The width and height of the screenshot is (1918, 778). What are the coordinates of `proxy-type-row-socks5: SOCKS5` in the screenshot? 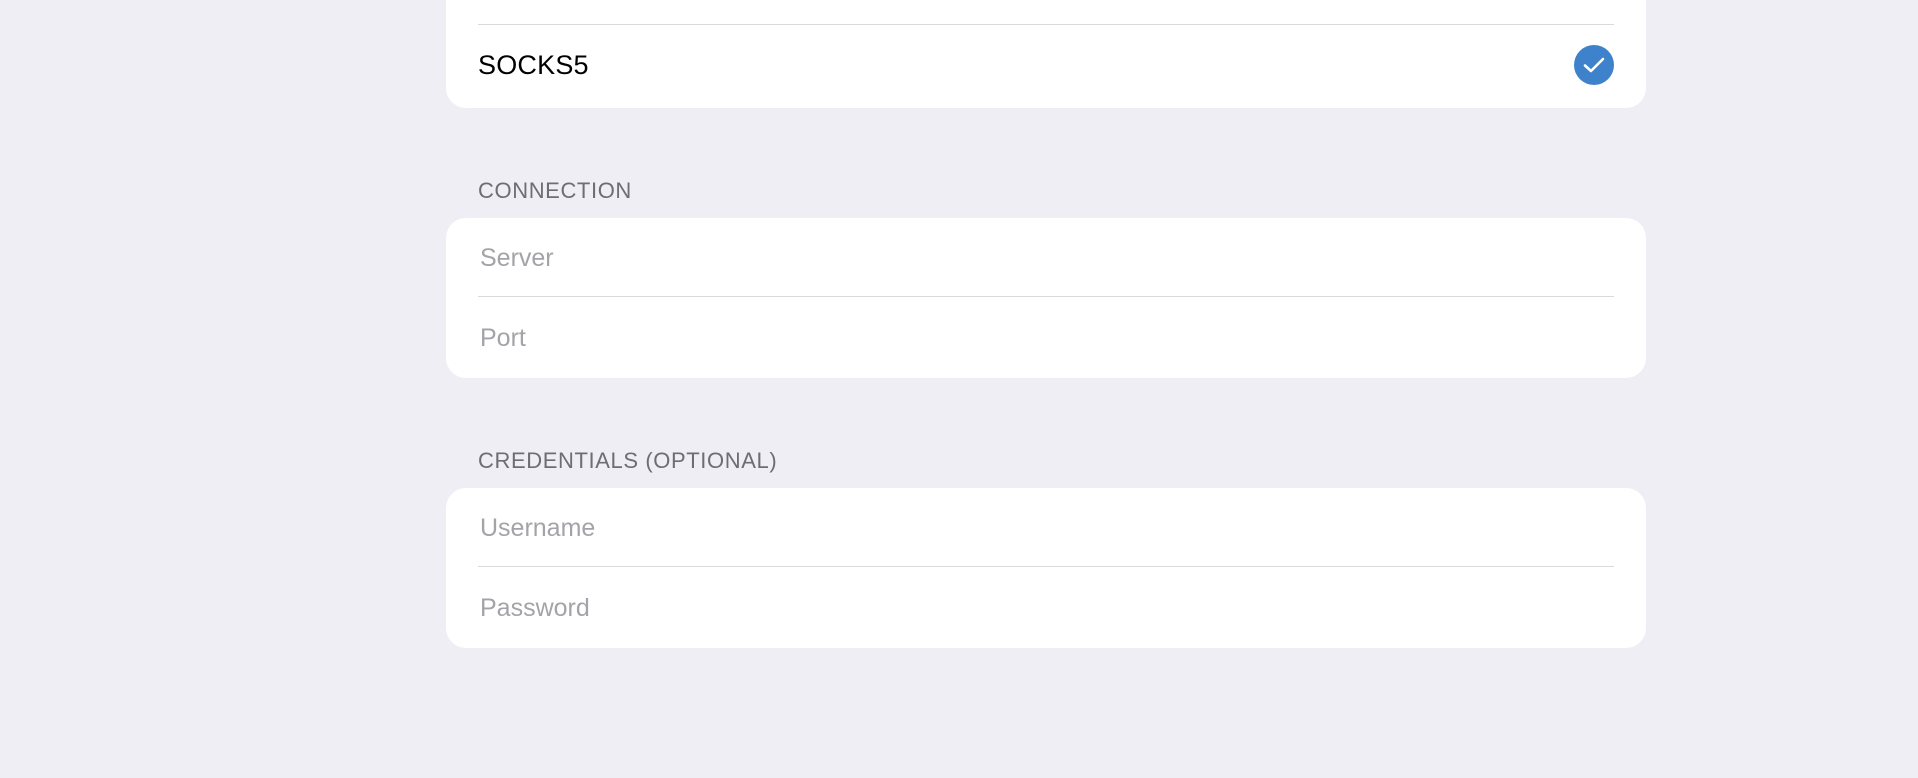 It's located at (1046, 65).